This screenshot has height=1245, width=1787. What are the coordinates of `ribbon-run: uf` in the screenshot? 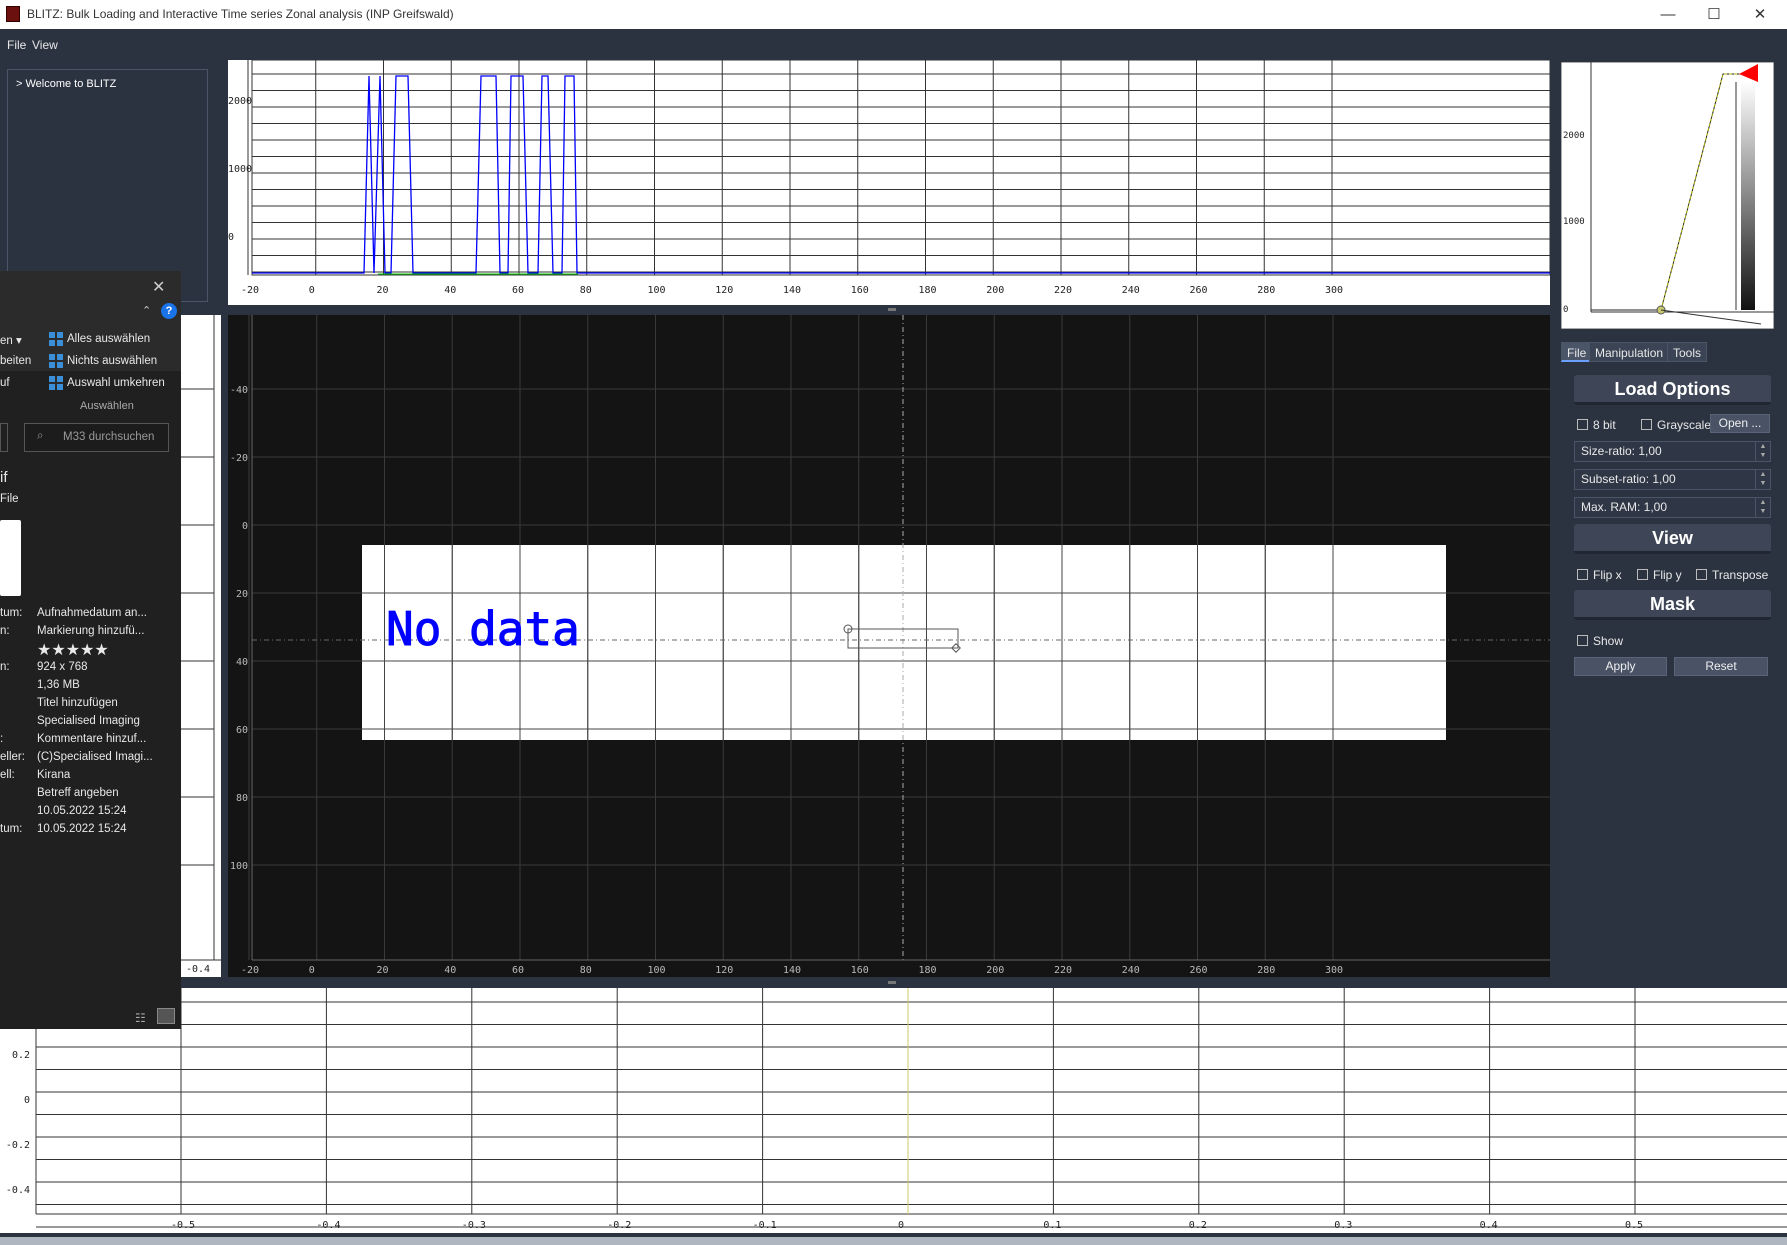 It's located at (5, 383).